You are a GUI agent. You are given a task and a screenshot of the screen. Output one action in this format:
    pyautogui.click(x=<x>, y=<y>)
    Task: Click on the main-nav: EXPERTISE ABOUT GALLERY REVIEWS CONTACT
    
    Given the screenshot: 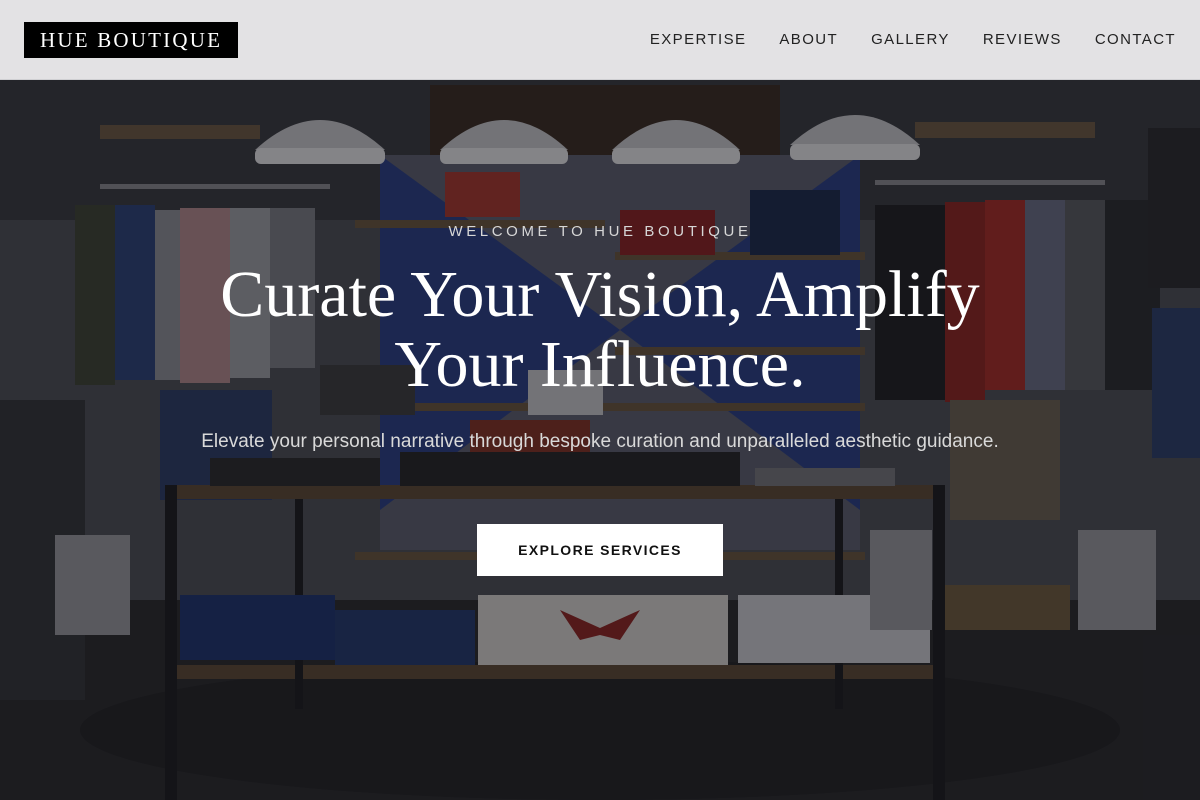 What is the action you would take?
    pyautogui.click(x=896, y=39)
    